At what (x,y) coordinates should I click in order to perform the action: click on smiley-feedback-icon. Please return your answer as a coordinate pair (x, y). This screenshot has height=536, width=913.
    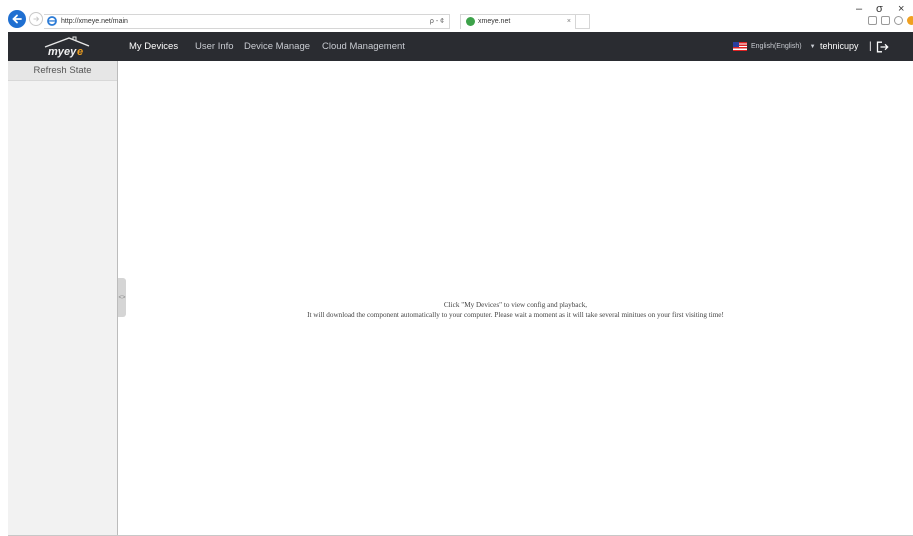
    Looking at the image, I should click on (910, 20).